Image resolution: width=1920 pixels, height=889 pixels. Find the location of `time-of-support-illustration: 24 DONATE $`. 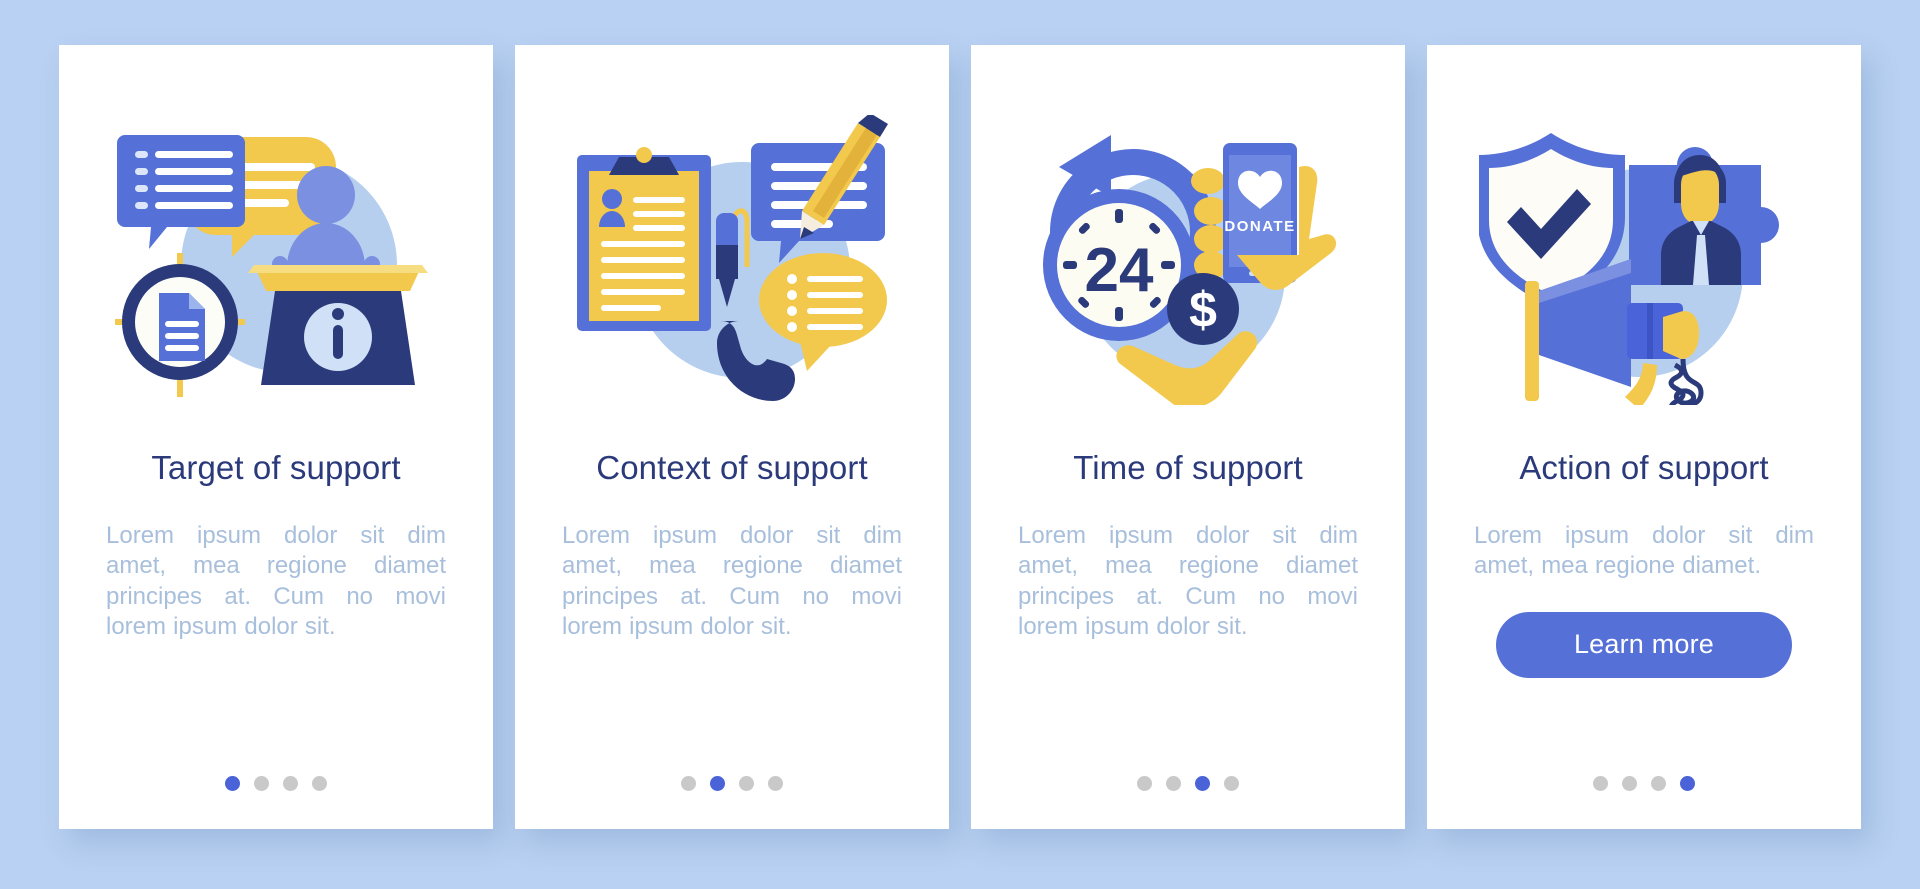

time-of-support-illustration: 24 DONATE $ is located at coordinates (1188, 245).